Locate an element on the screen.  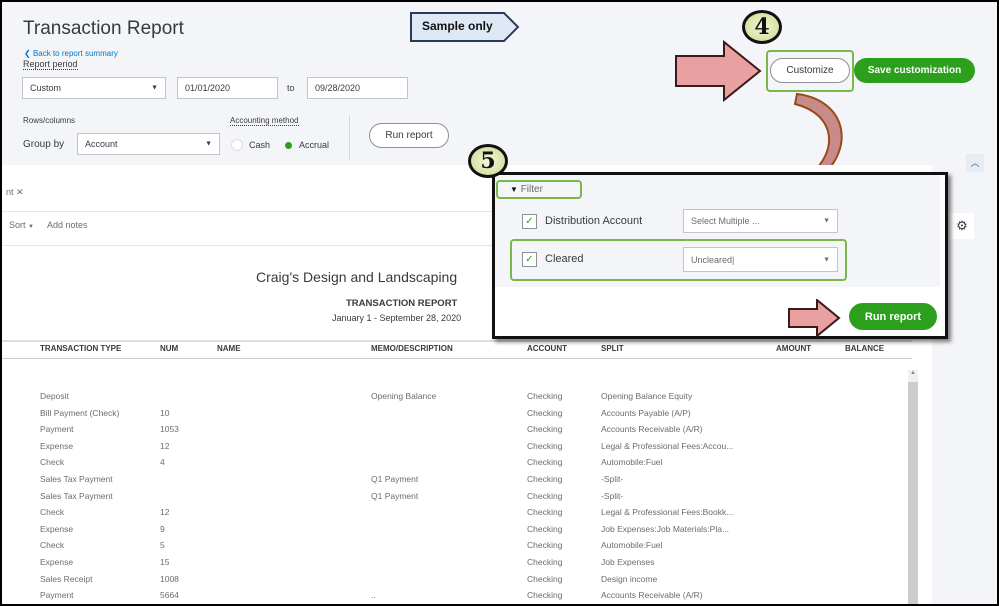
distribution-account-label: Distribution Account is located at coordinates (594, 221).